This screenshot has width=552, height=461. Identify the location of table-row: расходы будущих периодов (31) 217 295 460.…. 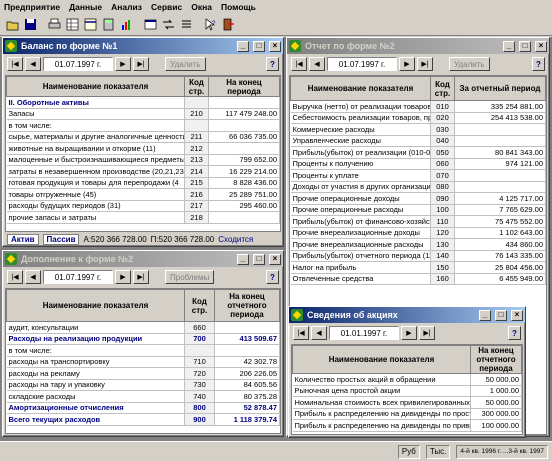
(143, 206).